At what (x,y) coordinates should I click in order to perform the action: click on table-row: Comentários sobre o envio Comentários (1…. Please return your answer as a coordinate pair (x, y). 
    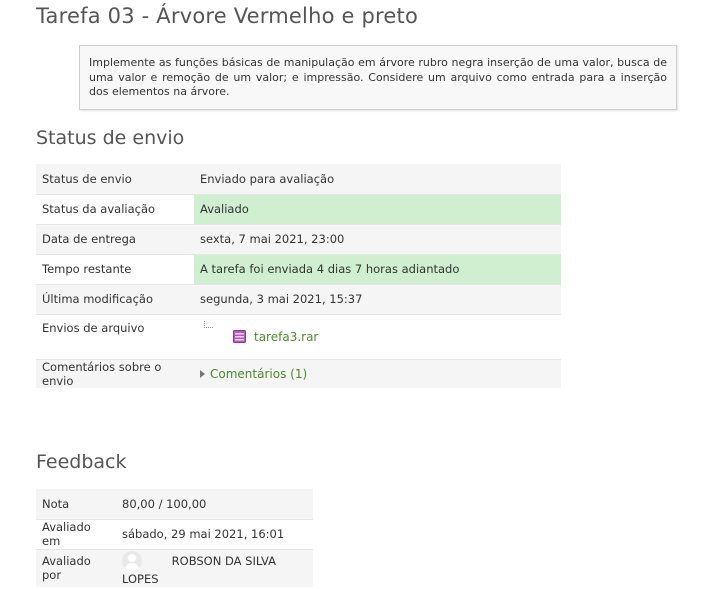
    Looking at the image, I should click on (298, 373).